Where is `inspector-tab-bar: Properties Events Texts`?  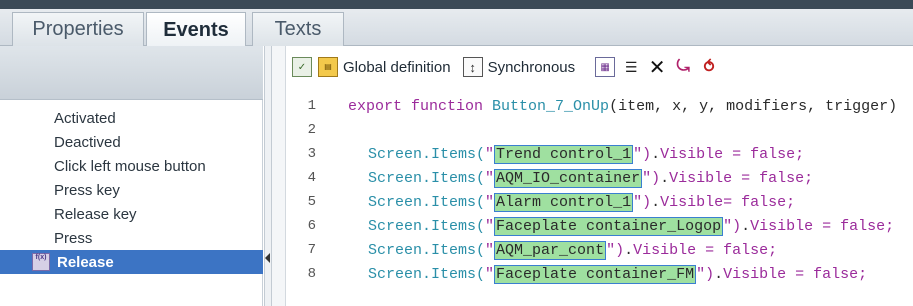 inspector-tab-bar: Properties Events Texts is located at coordinates (456, 28).